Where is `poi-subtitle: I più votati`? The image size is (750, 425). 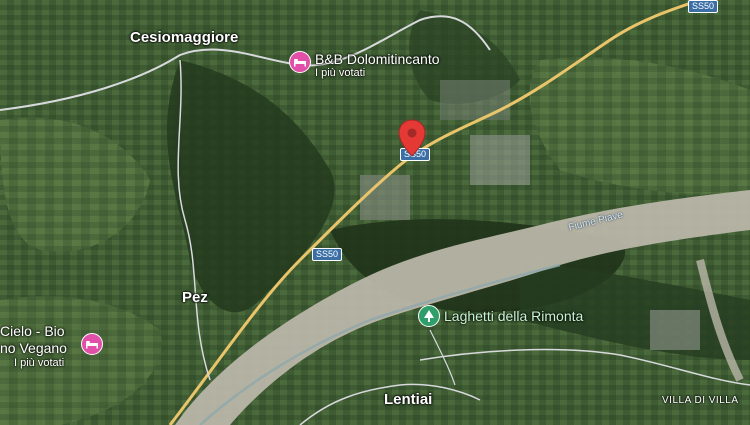
poi-subtitle: I più votati is located at coordinates (340, 73).